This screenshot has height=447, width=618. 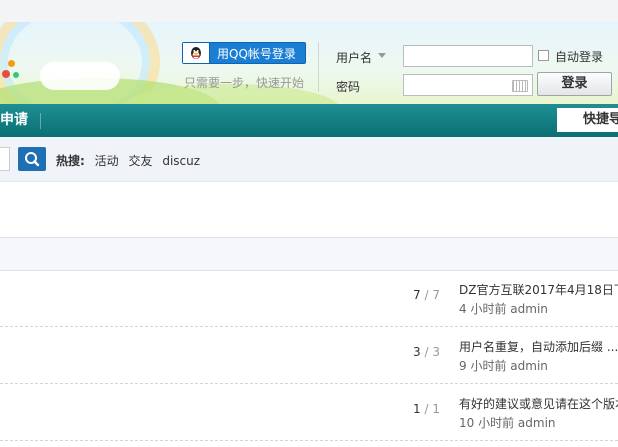 What do you see at coordinates (309, 355) in the screenshot?
I see `table-row: 3 / 3 用户名重复，自动添加后缀 ... 9 小时前 admin` at bounding box center [309, 355].